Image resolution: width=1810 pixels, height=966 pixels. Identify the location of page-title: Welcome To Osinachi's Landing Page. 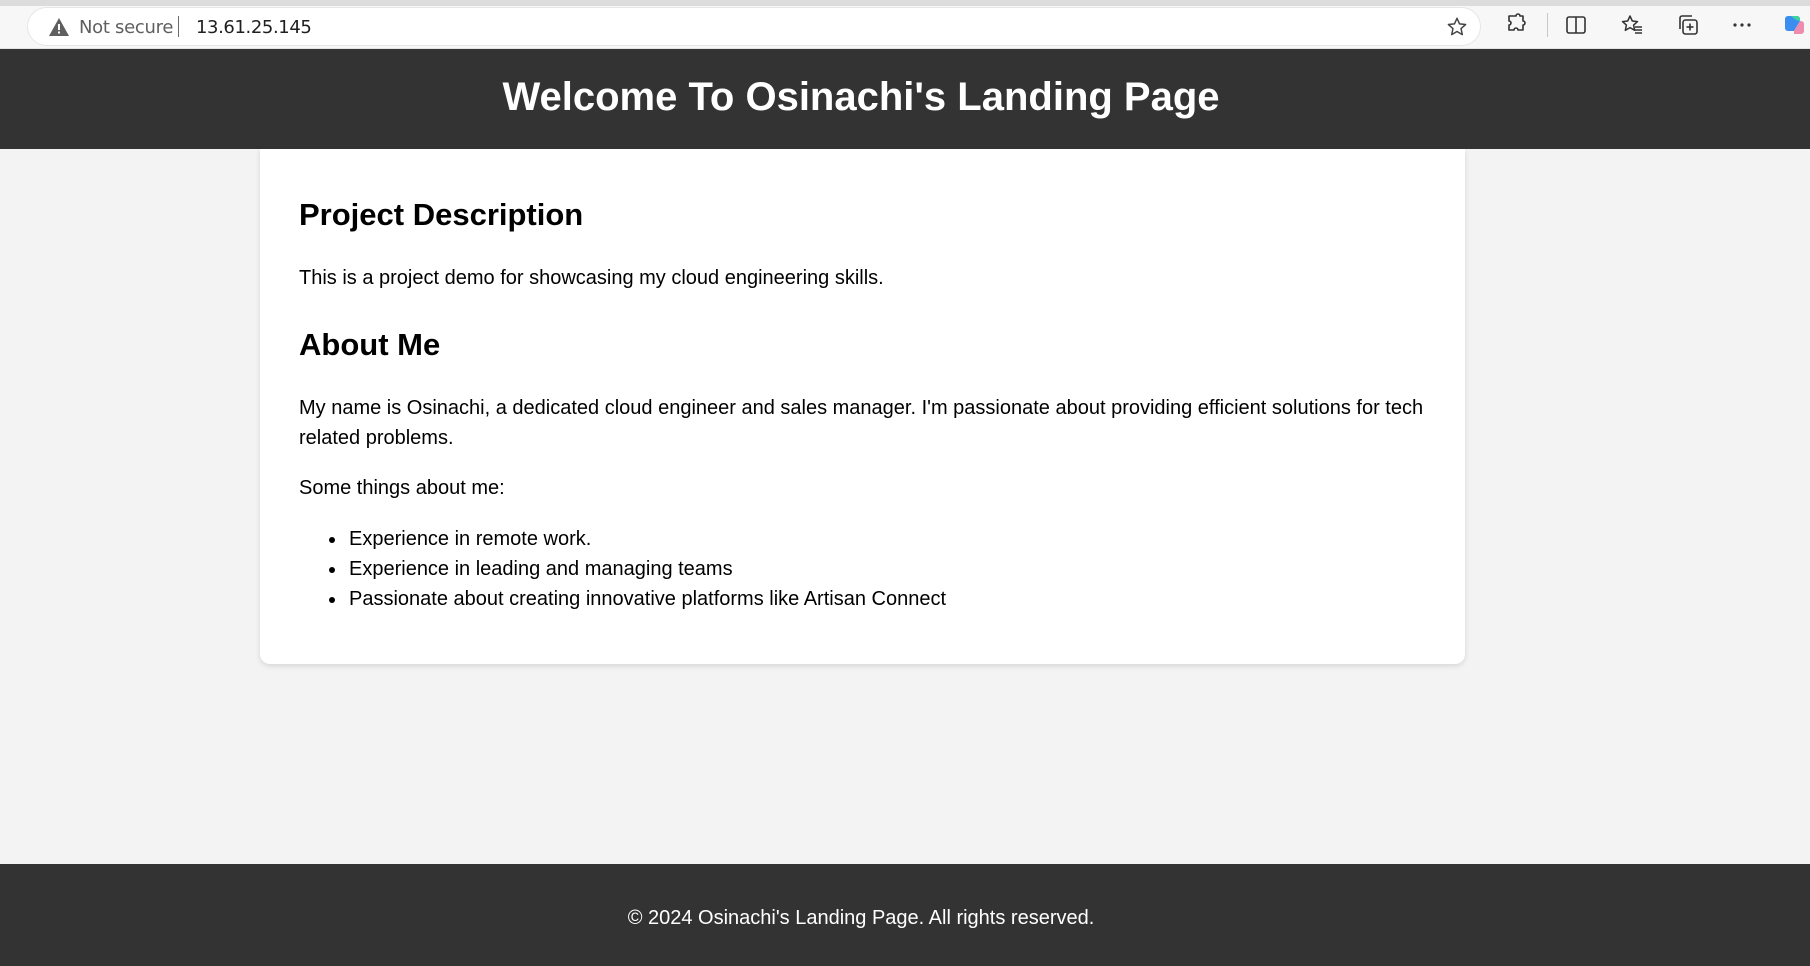
(861, 97).